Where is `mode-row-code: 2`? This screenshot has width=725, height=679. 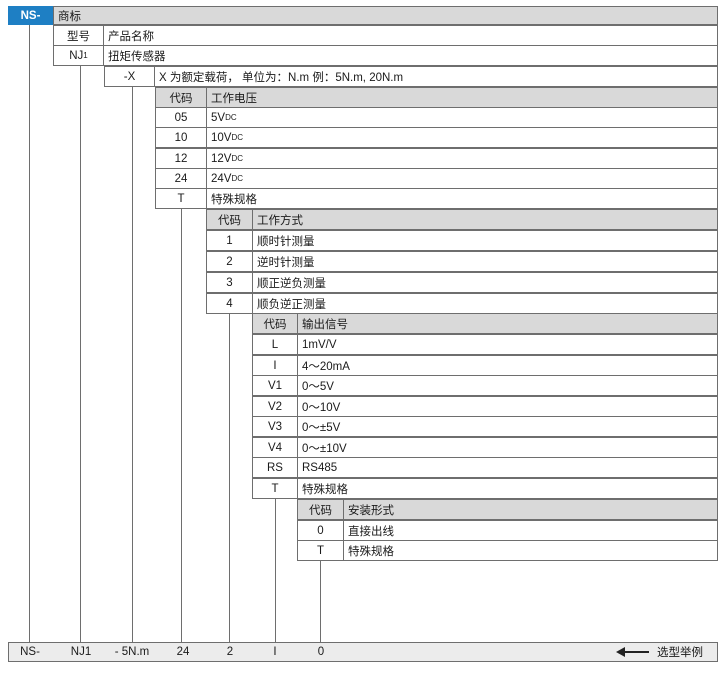 mode-row-code: 2 is located at coordinates (229, 261).